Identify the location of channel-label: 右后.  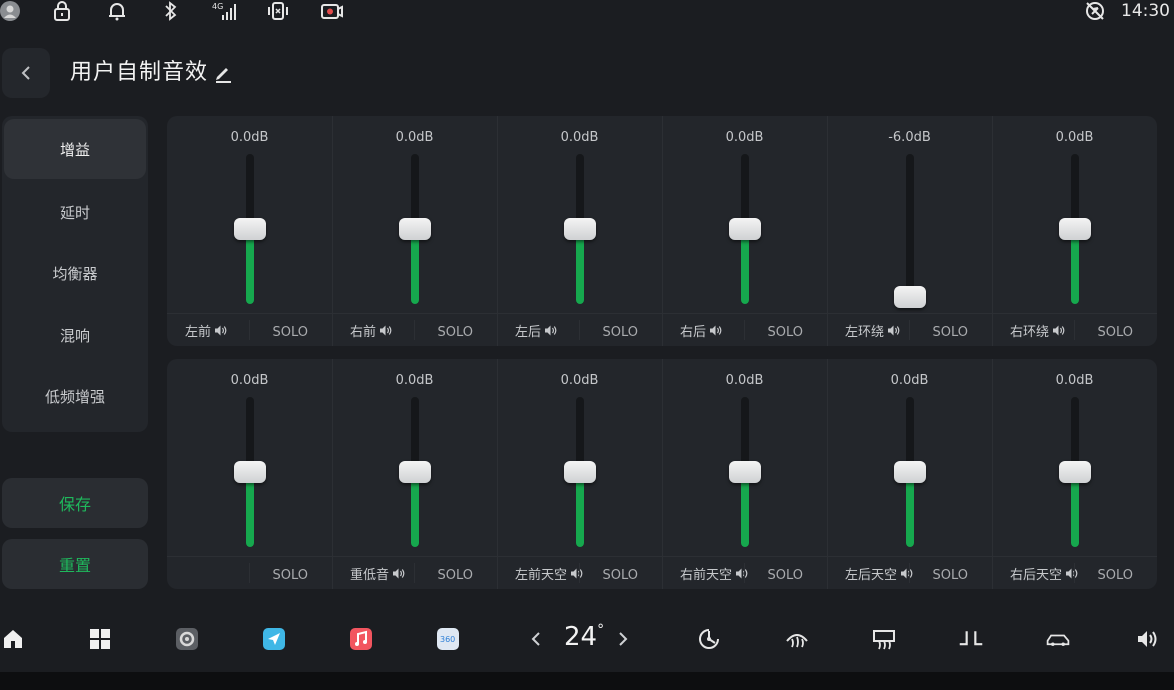
(693, 332).